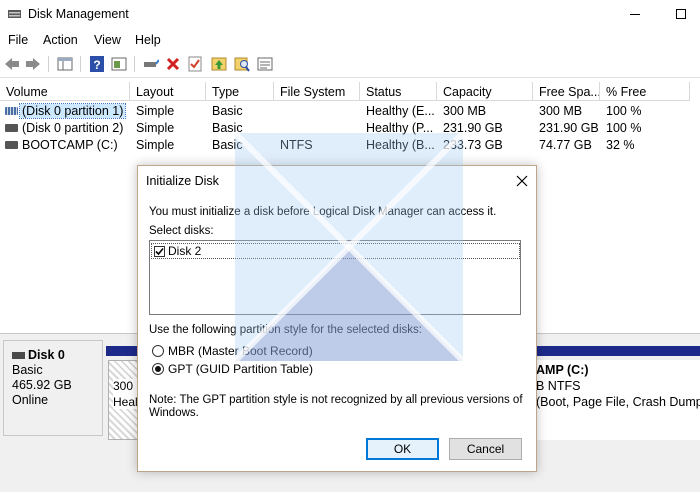  I want to click on disk-checkbox, so click(159, 251).